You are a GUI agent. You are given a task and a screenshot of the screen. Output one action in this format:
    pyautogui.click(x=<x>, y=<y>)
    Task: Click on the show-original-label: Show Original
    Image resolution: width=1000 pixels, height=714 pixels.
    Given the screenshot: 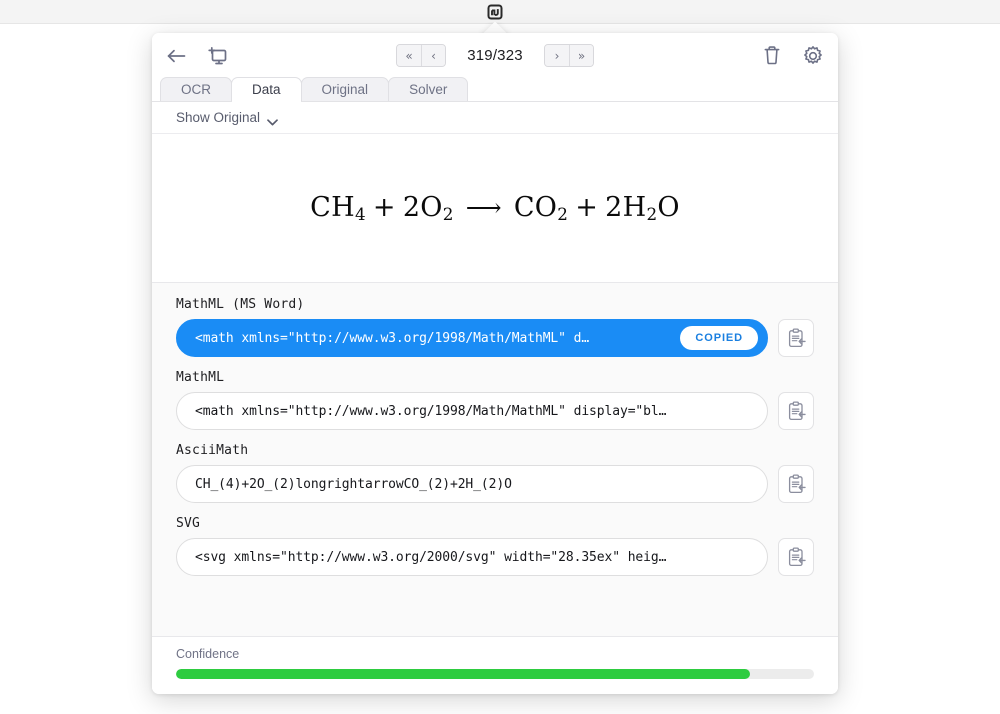 What is the action you would take?
    pyautogui.click(x=218, y=117)
    